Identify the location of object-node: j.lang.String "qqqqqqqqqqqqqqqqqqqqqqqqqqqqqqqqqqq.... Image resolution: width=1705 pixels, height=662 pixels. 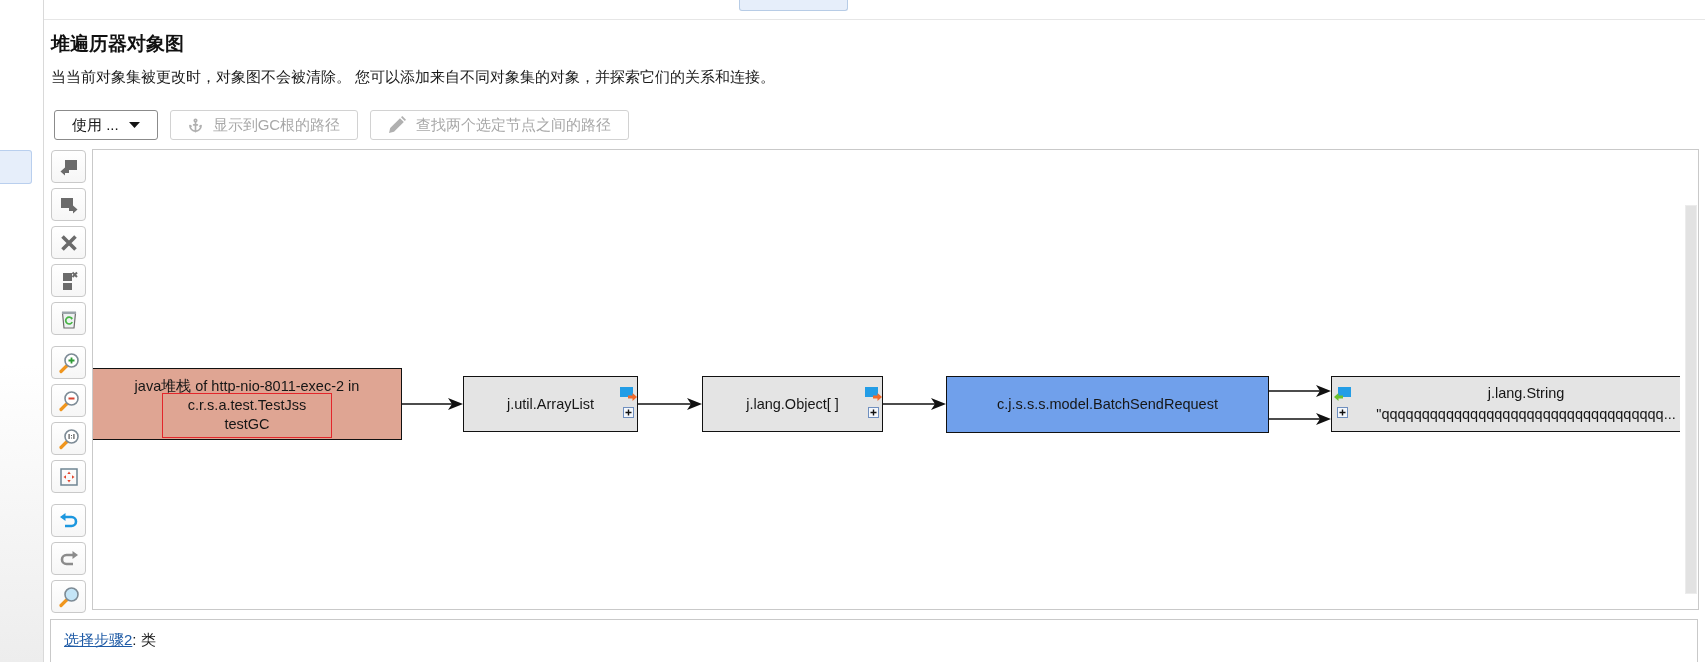
(1505, 404).